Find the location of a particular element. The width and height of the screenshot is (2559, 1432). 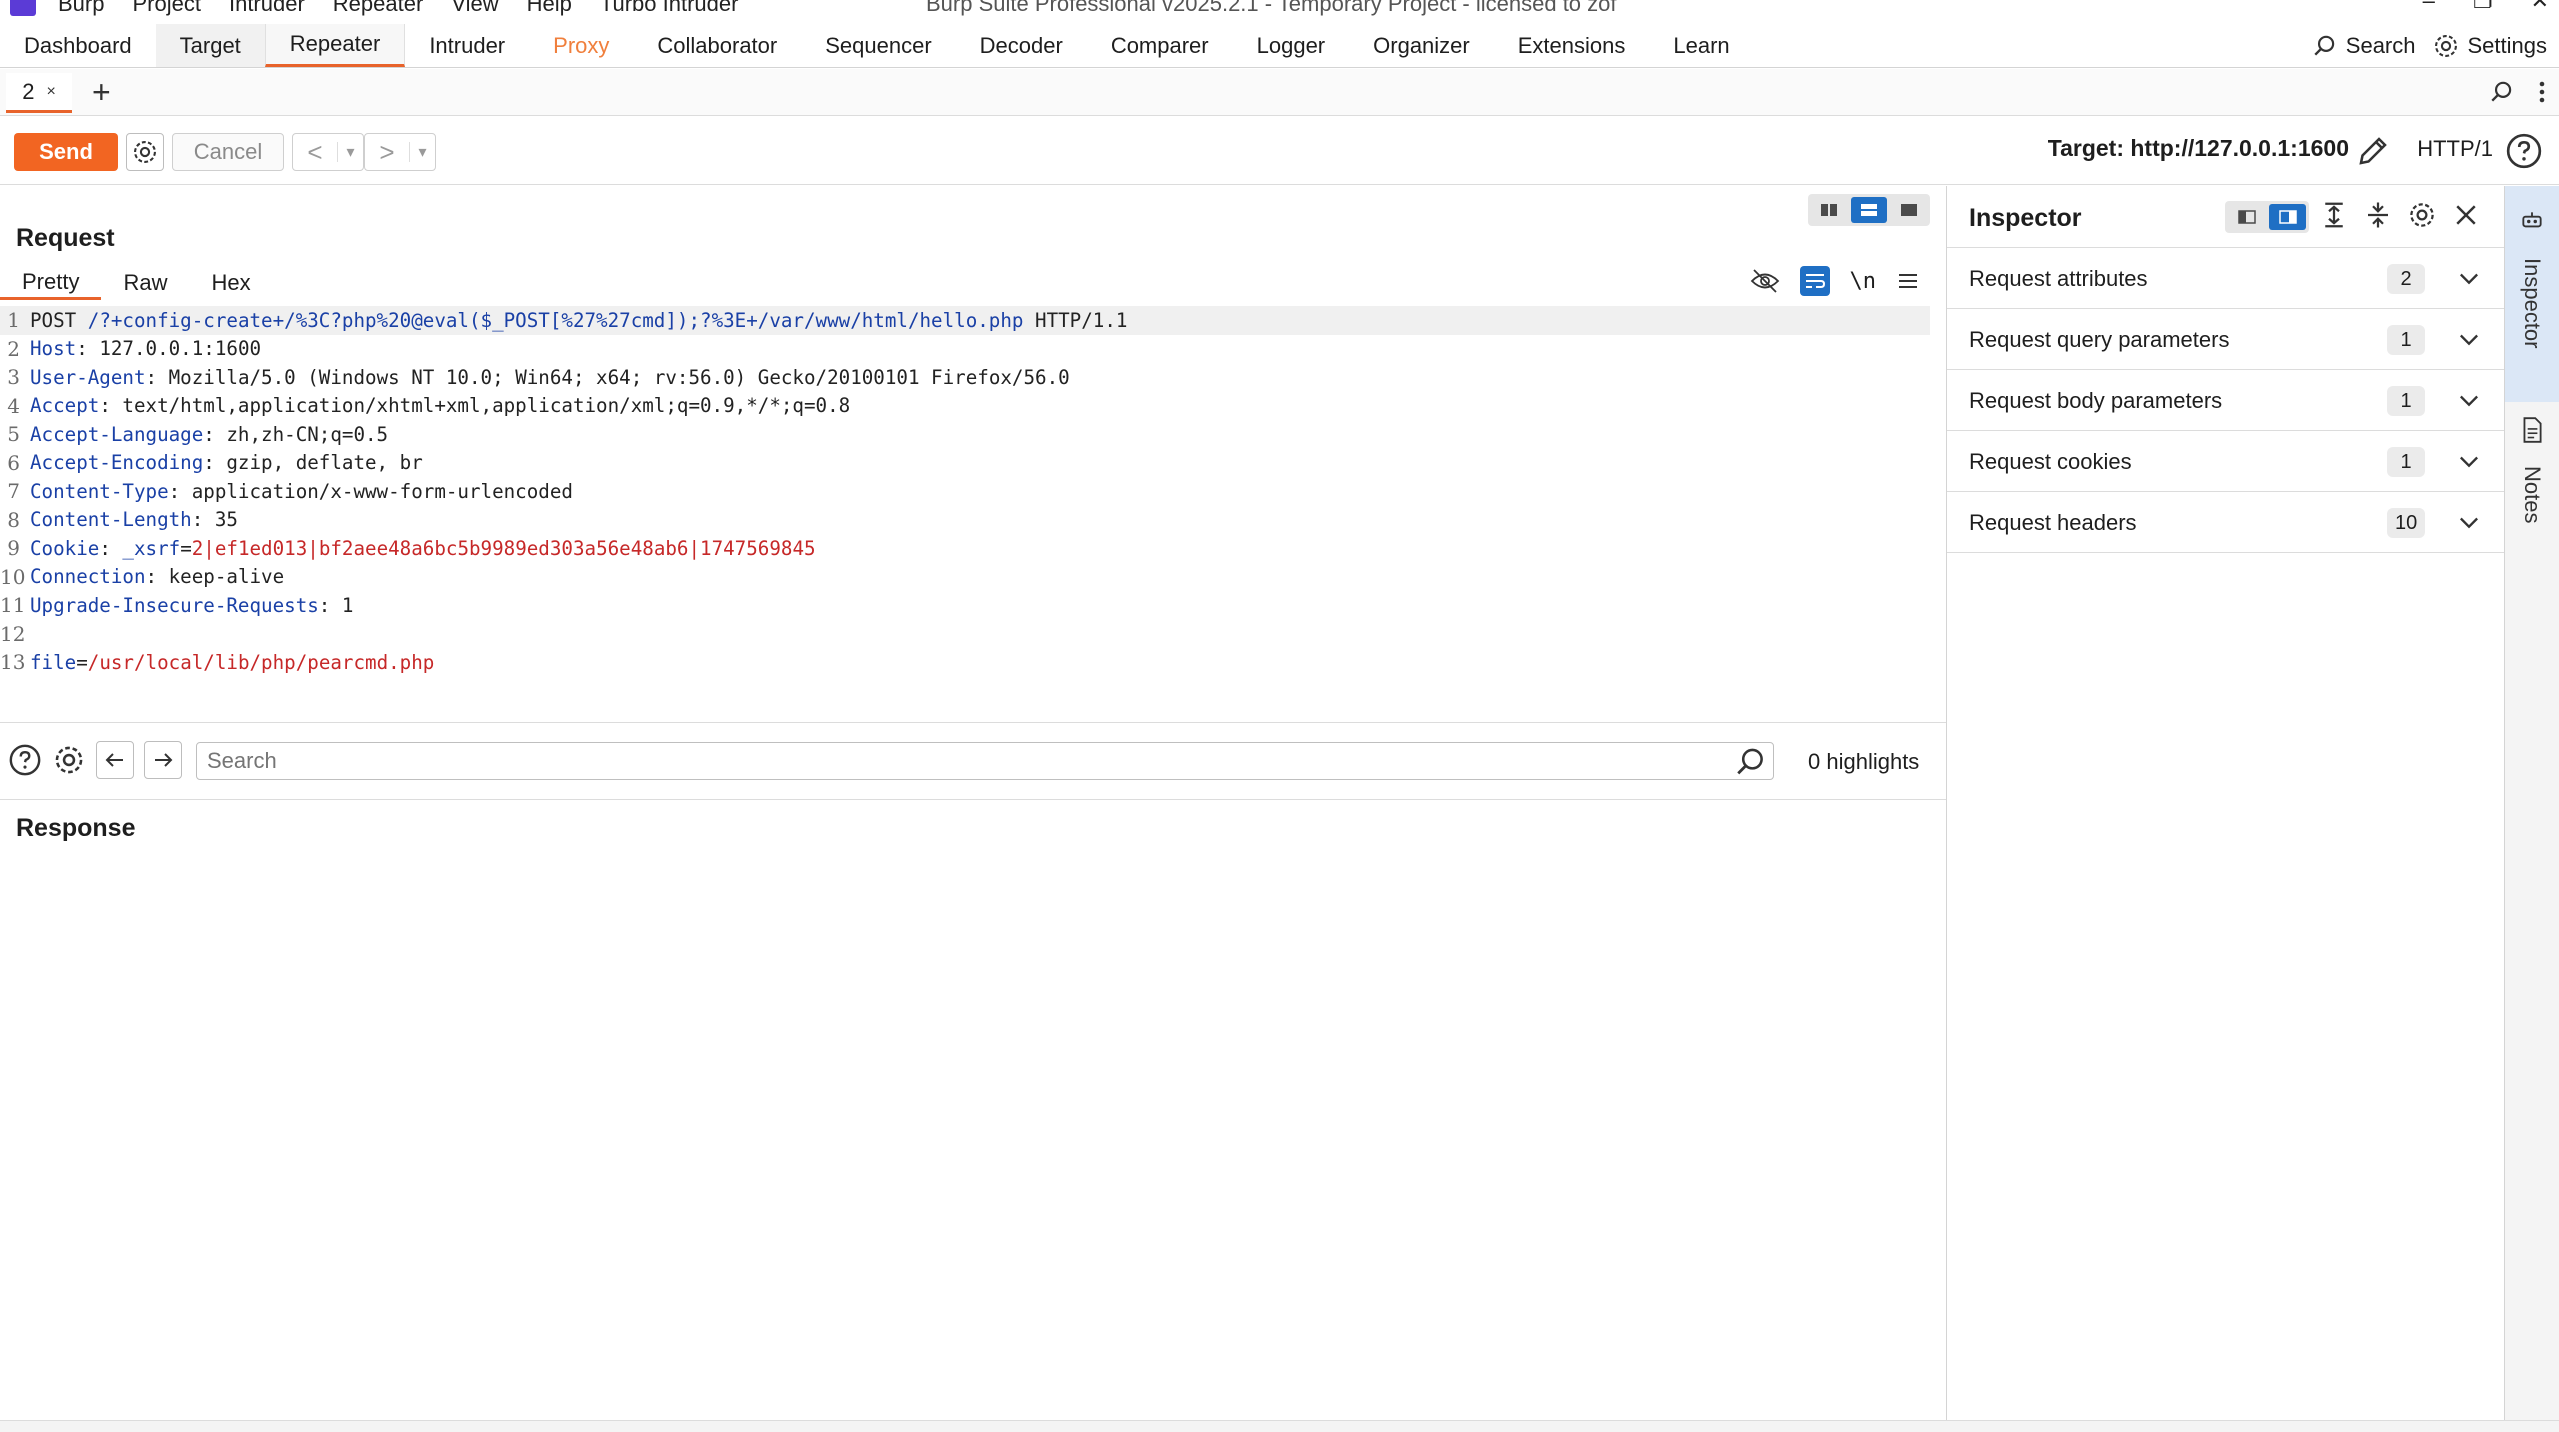

search-next-button is located at coordinates (163, 760).